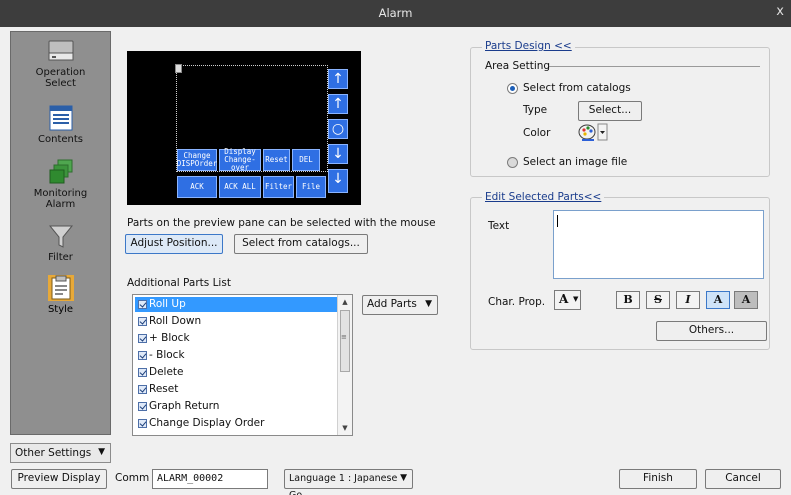 The width and height of the screenshot is (791, 495). What do you see at coordinates (167, 355) in the screenshot?
I see `list-item-label: - Block` at bounding box center [167, 355].